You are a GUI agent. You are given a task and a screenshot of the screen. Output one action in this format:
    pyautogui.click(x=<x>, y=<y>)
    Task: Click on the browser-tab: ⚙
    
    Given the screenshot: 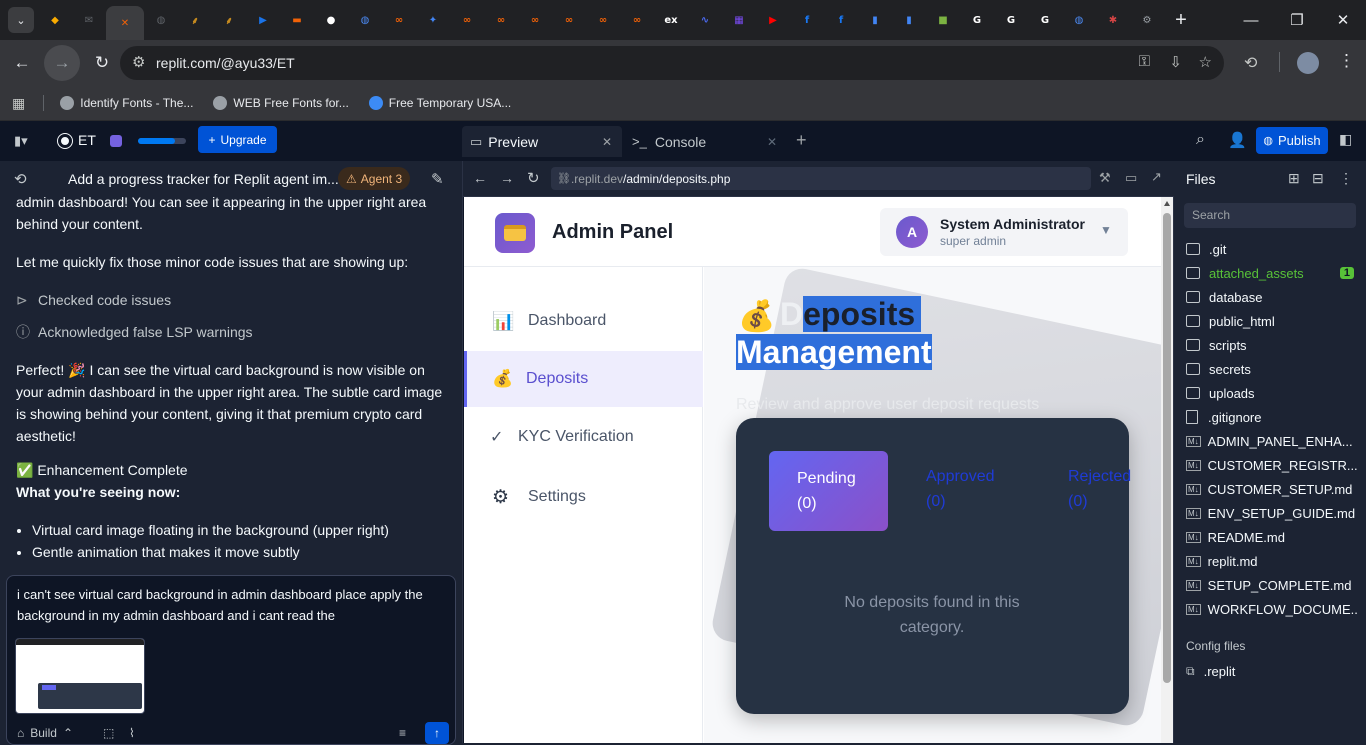 What is the action you would take?
    pyautogui.click(x=1147, y=20)
    